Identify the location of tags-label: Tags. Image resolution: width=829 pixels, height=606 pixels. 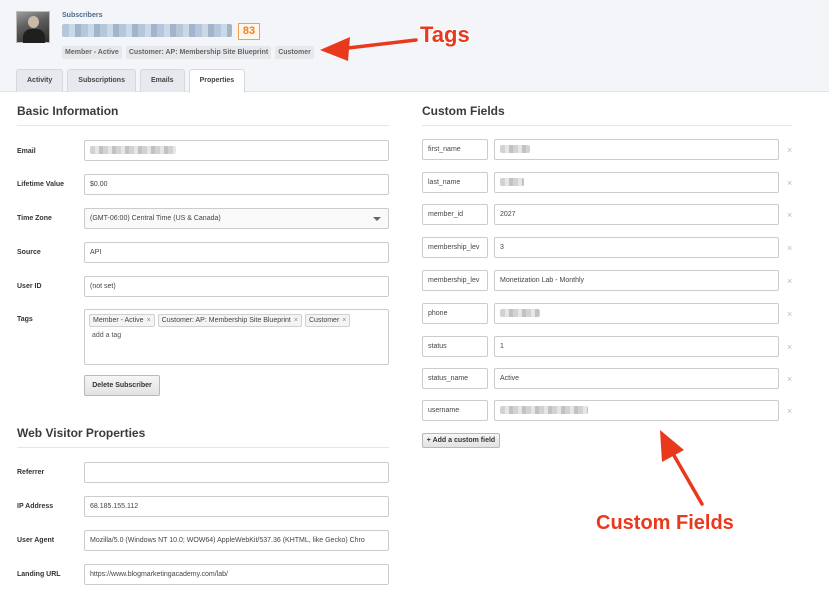
(25, 319).